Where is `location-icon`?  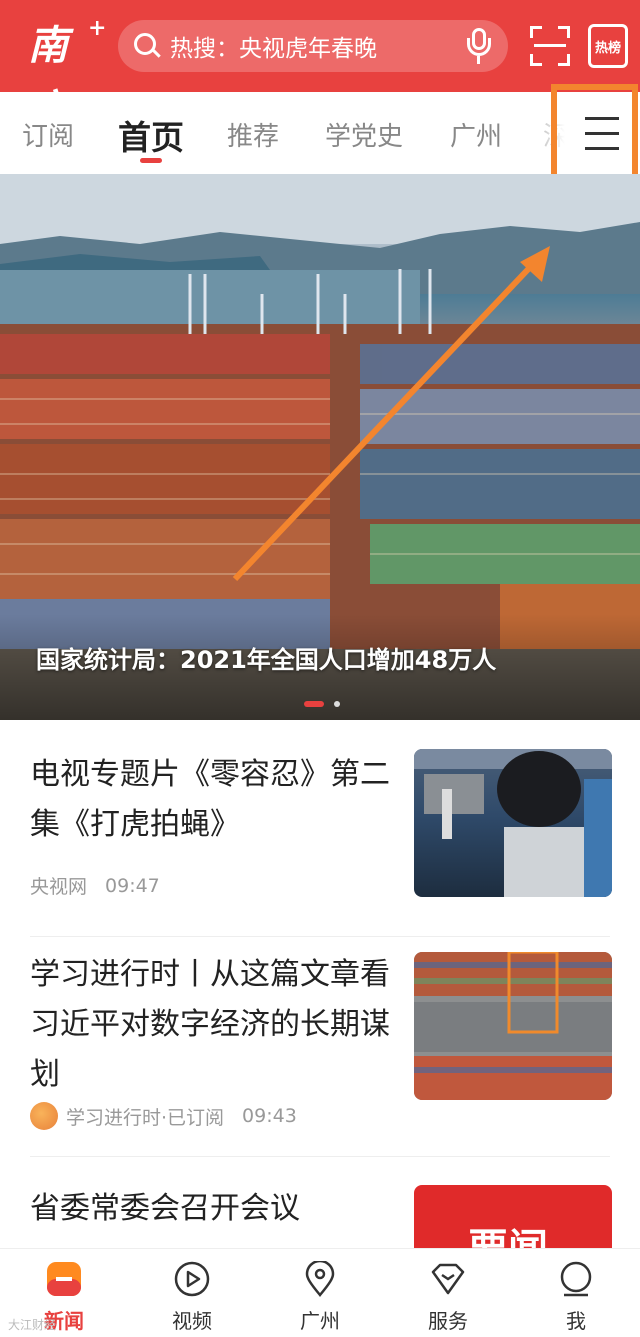
location-icon is located at coordinates (320, 1278).